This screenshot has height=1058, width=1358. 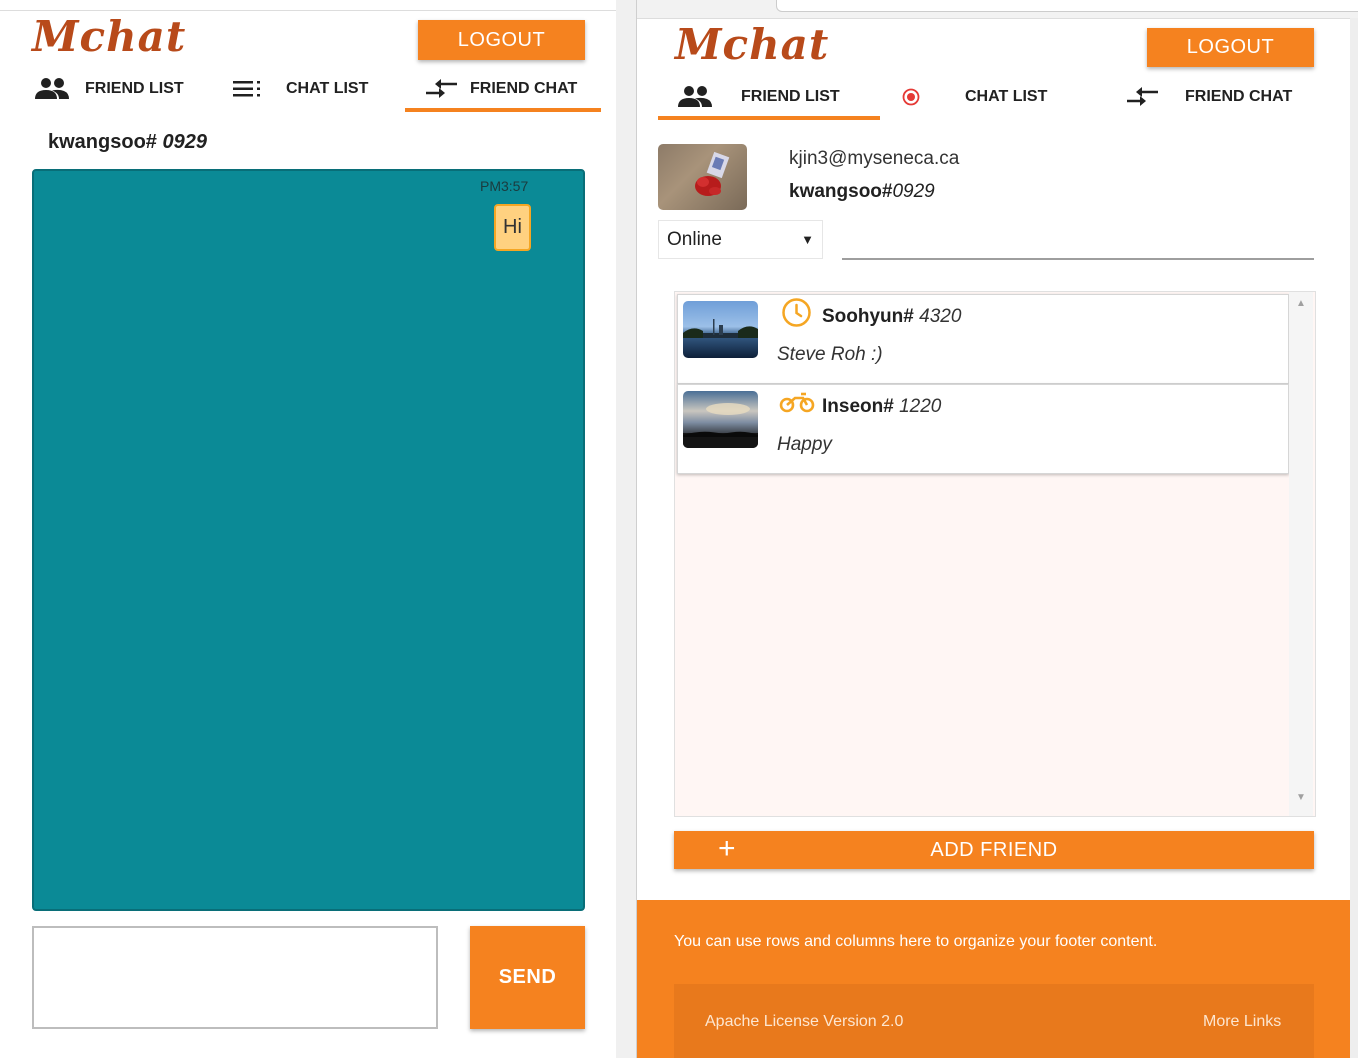 I want to click on friend-name: Inseon# 1220, so click(x=881, y=407).